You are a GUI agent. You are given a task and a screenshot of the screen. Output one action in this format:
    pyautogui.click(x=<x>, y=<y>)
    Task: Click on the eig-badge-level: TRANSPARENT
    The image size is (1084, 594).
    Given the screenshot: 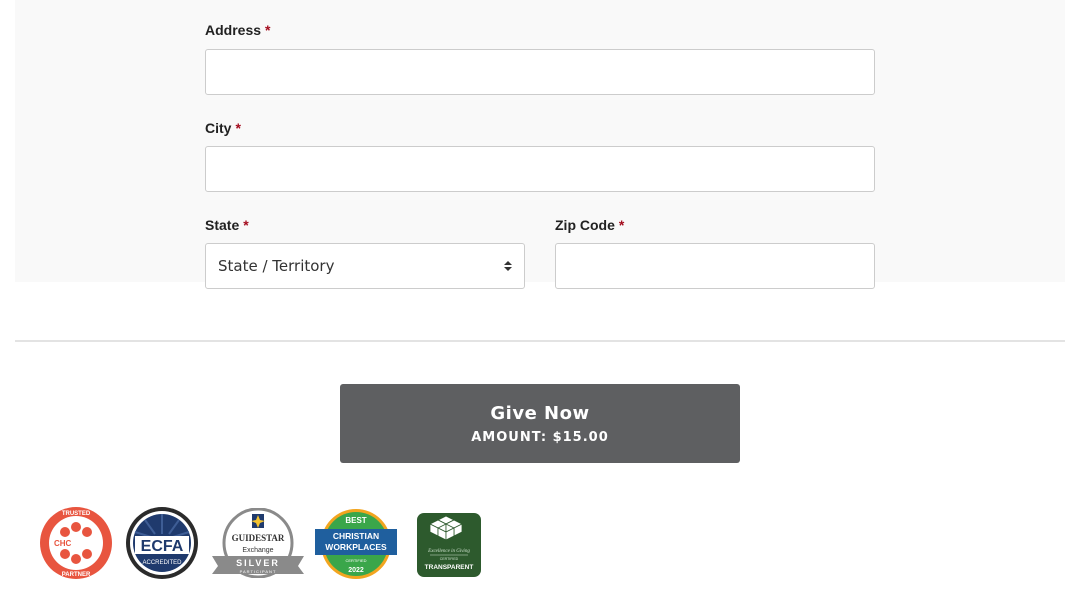 What is the action you would take?
    pyautogui.click(x=449, y=567)
    